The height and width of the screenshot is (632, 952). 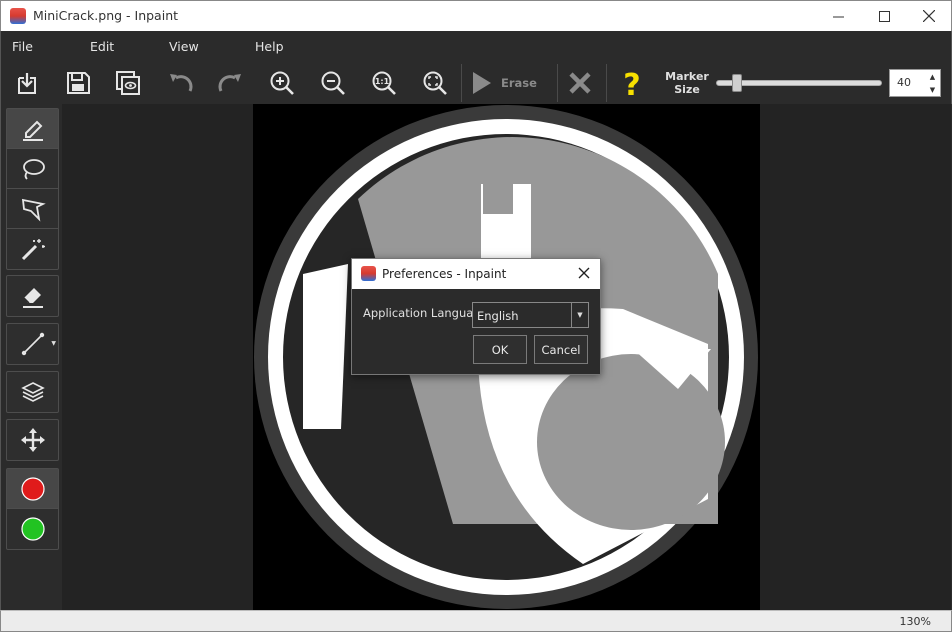 I want to click on cancel-x-icon, so click(x=580, y=83).